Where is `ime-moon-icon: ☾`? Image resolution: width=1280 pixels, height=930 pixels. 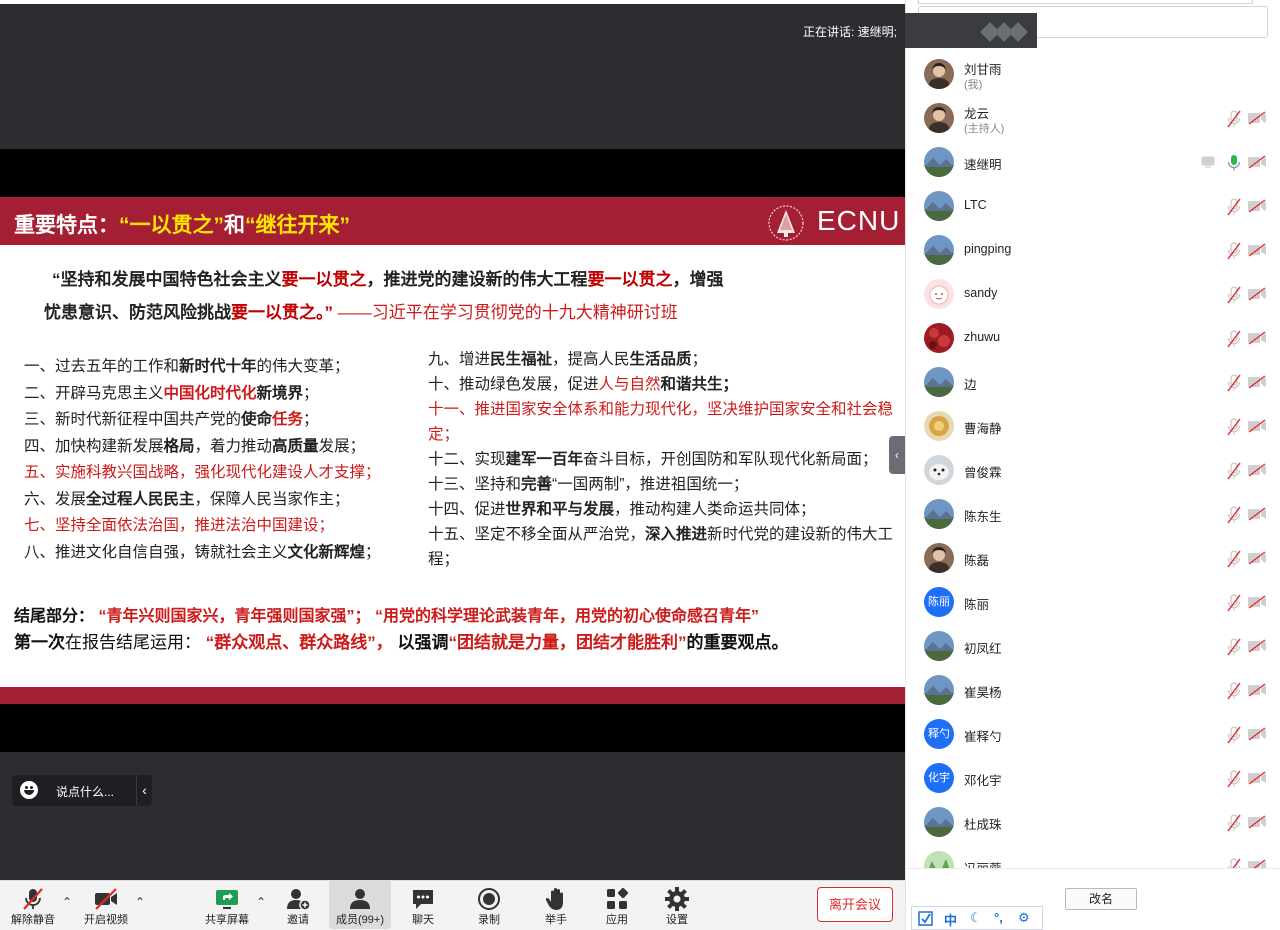 ime-moon-icon: ☾ is located at coordinates (976, 918).